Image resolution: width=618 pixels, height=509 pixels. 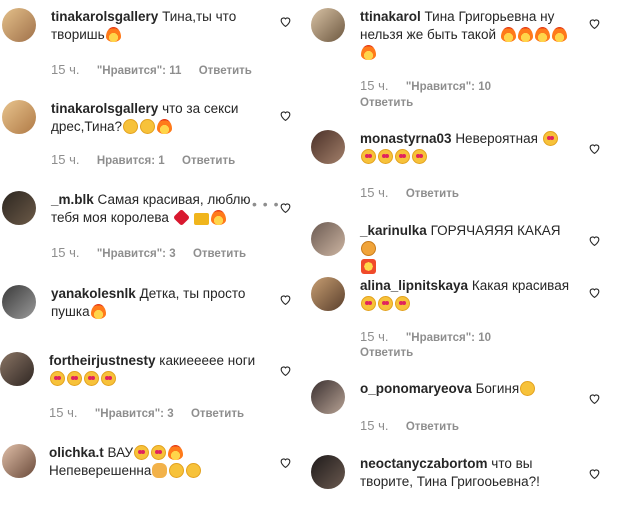 I want to click on comment-body: Какая красивая, so click(x=520, y=285).